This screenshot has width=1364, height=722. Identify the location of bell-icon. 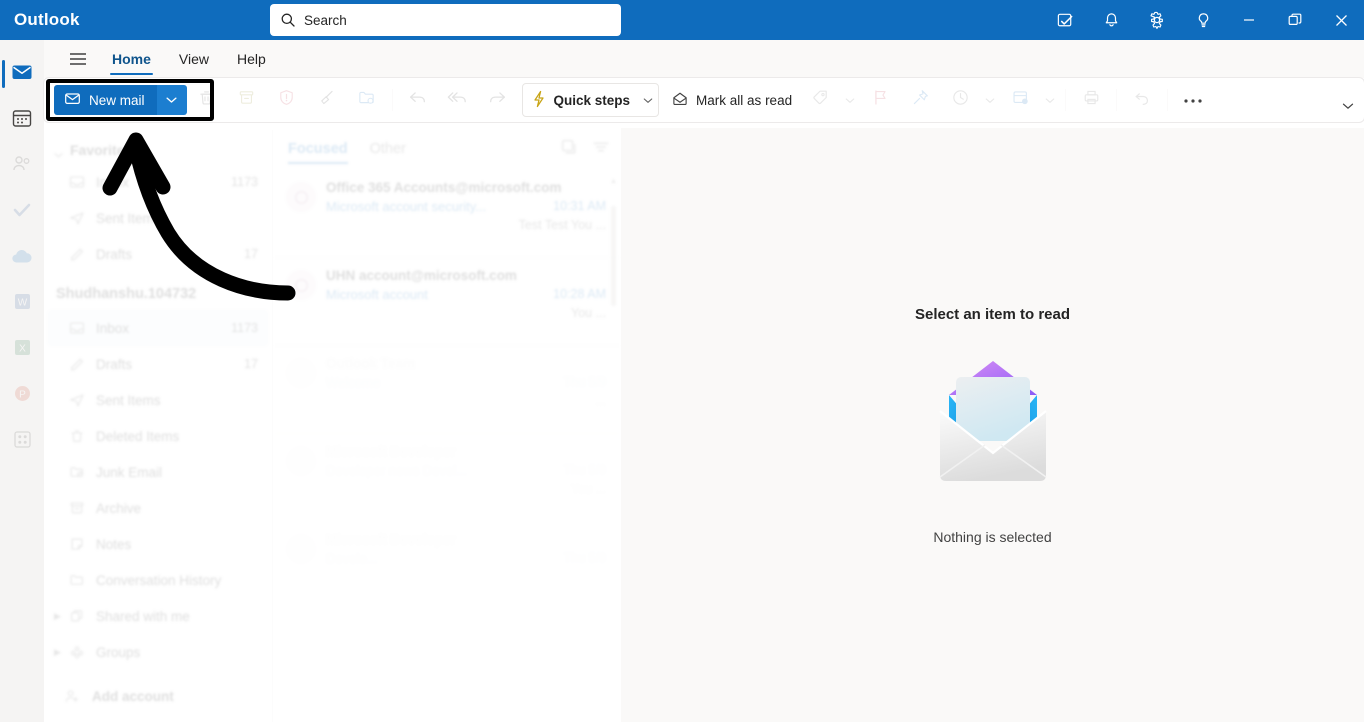
(1111, 20).